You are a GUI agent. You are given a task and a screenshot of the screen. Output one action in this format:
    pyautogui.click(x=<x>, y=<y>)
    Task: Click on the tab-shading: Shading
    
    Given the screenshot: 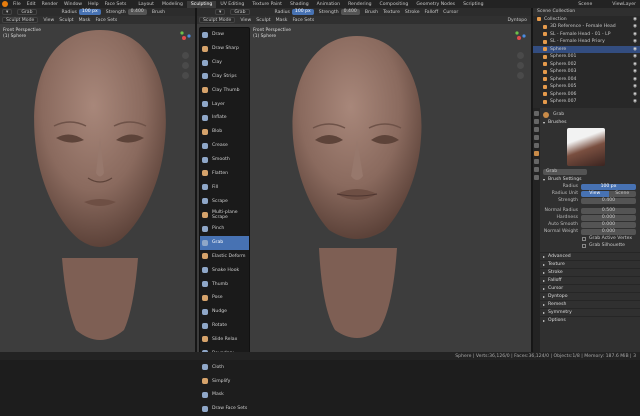 What is the action you would take?
    pyautogui.click(x=299, y=4)
    